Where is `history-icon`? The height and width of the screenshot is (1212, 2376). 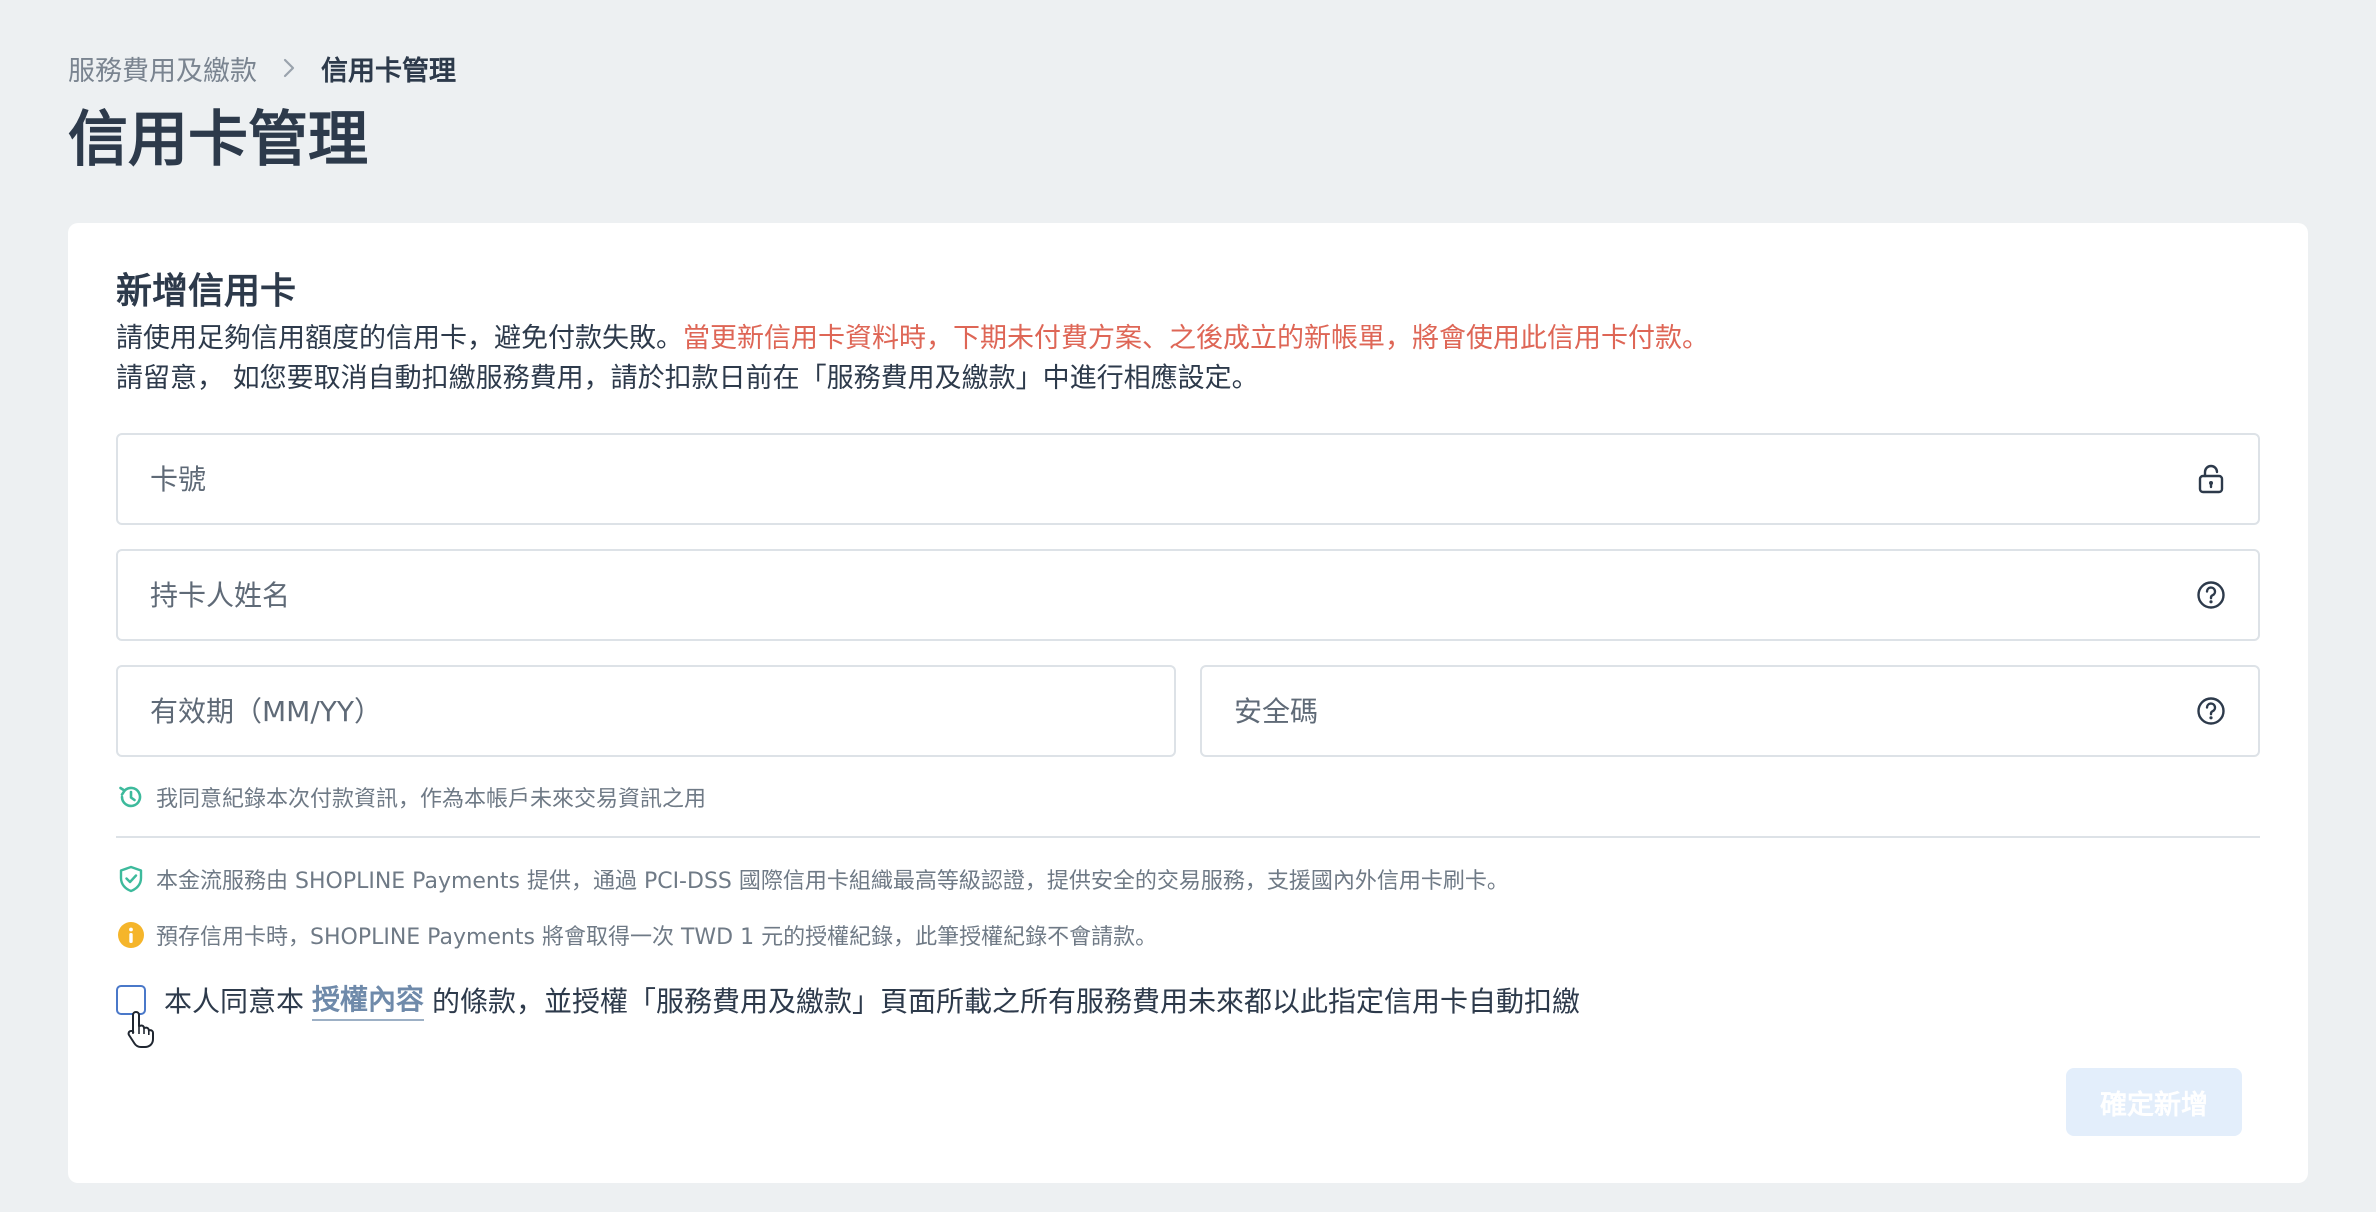 history-icon is located at coordinates (131, 797).